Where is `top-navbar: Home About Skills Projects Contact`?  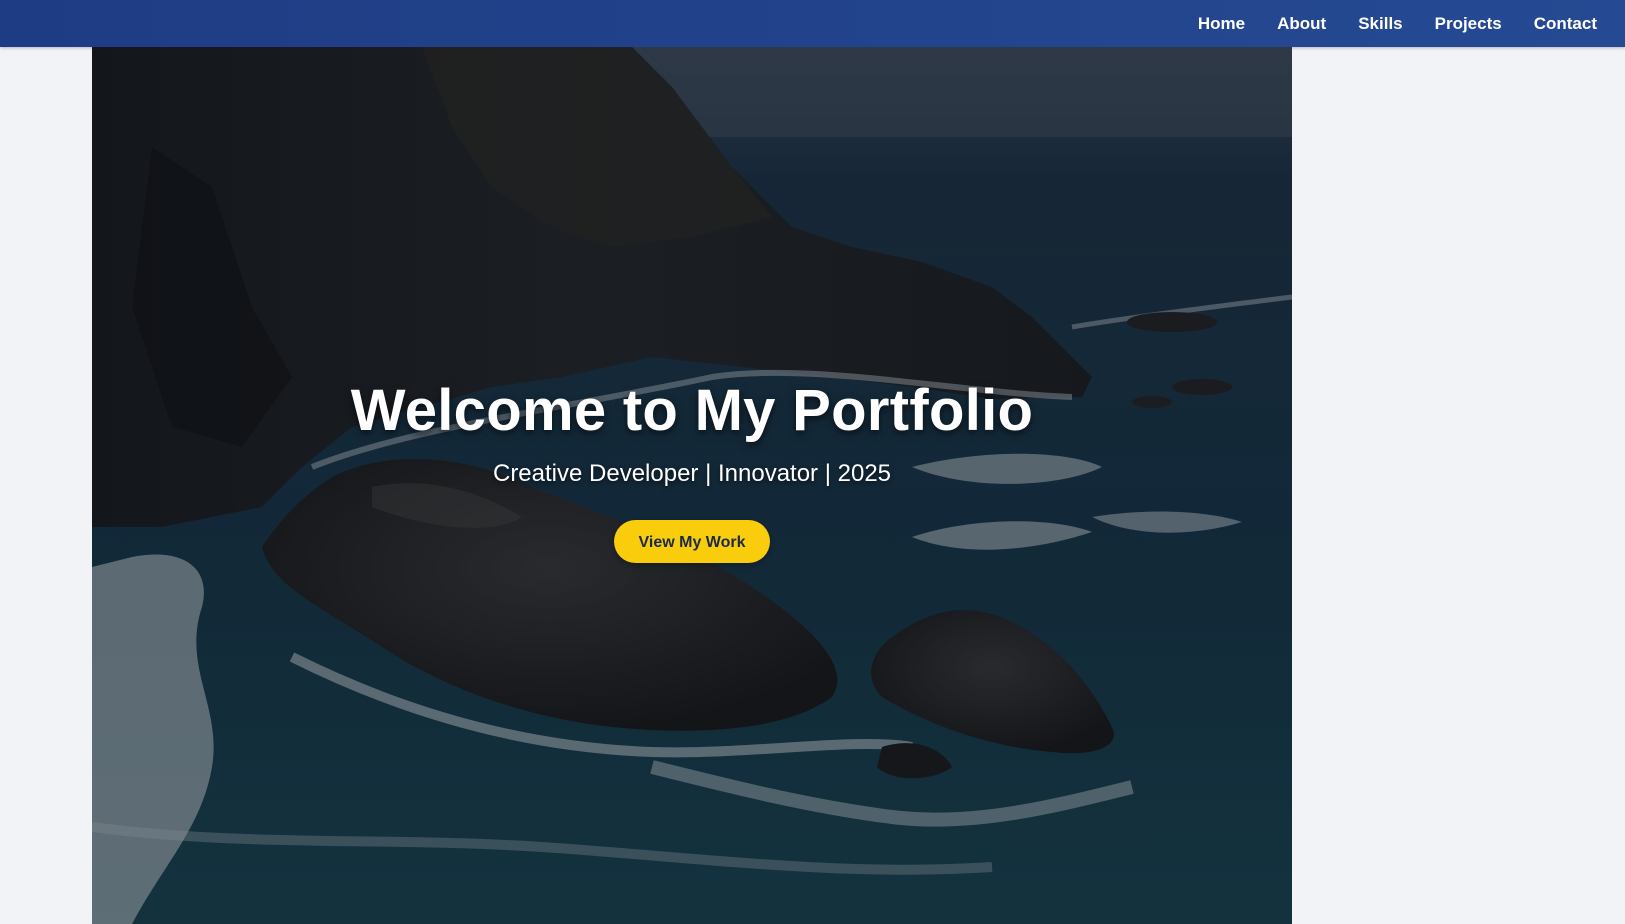
top-navbar: Home About Skills Projects Contact is located at coordinates (812, 23).